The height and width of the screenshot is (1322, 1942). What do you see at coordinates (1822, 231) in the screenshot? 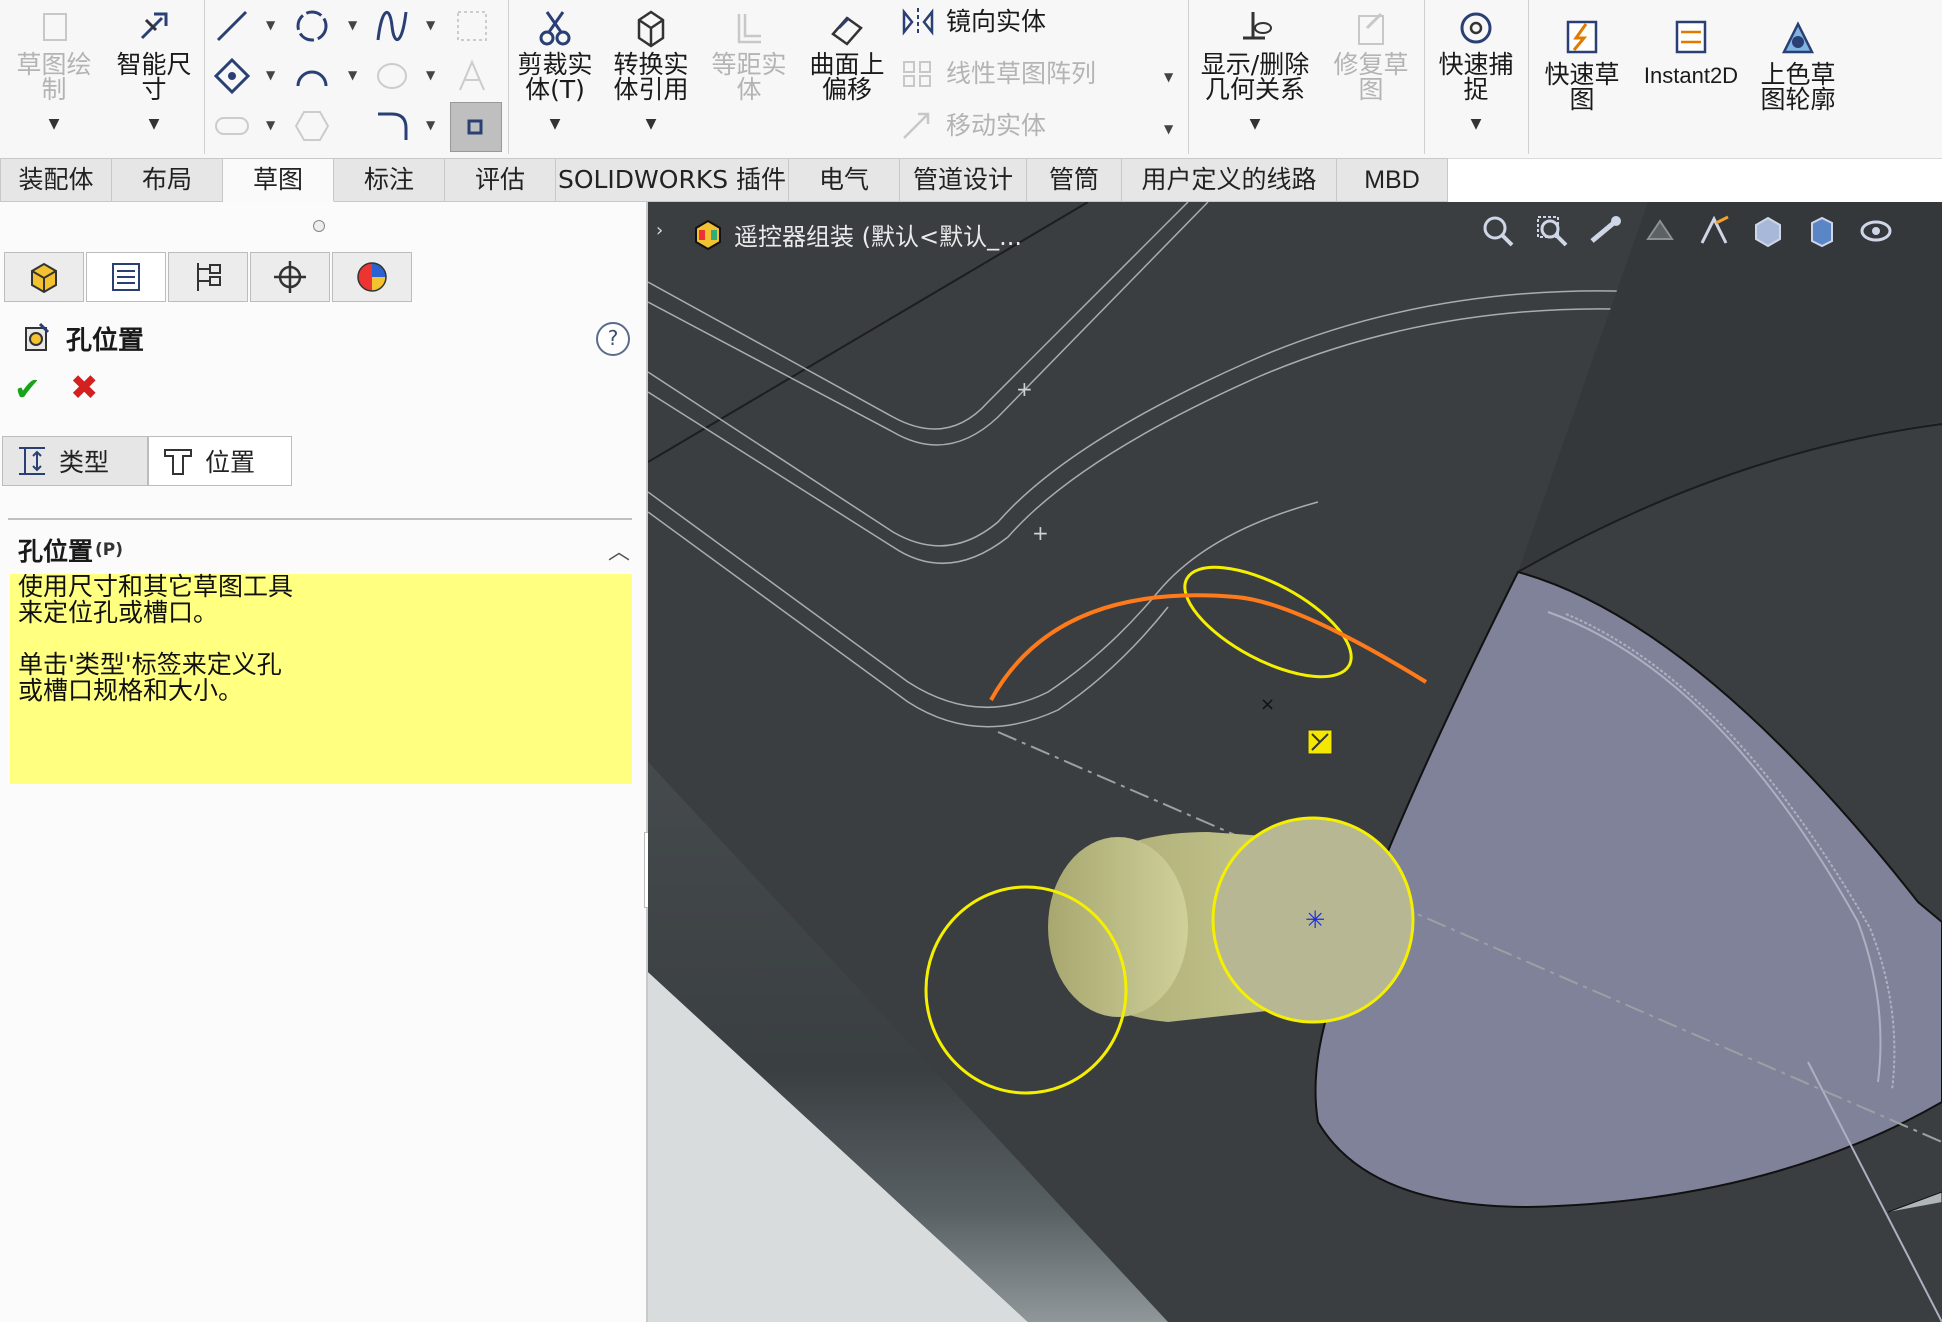
I see `display-style-button` at bounding box center [1822, 231].